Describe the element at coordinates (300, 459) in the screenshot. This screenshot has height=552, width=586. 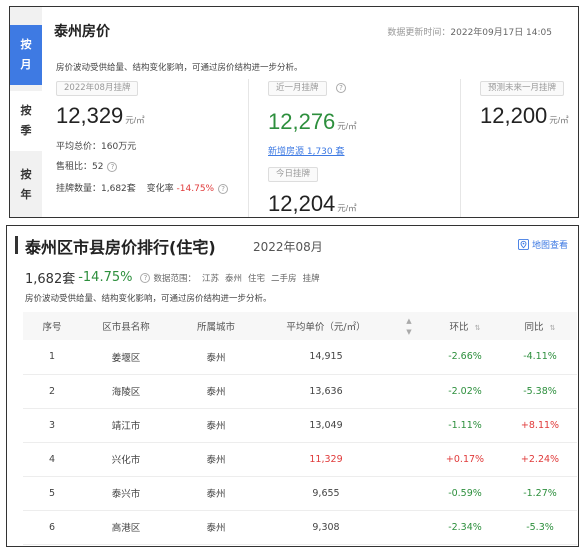
I see `table-row: 4 兴化市 泰州 11,329 +0.17% +2.24%` at that location.